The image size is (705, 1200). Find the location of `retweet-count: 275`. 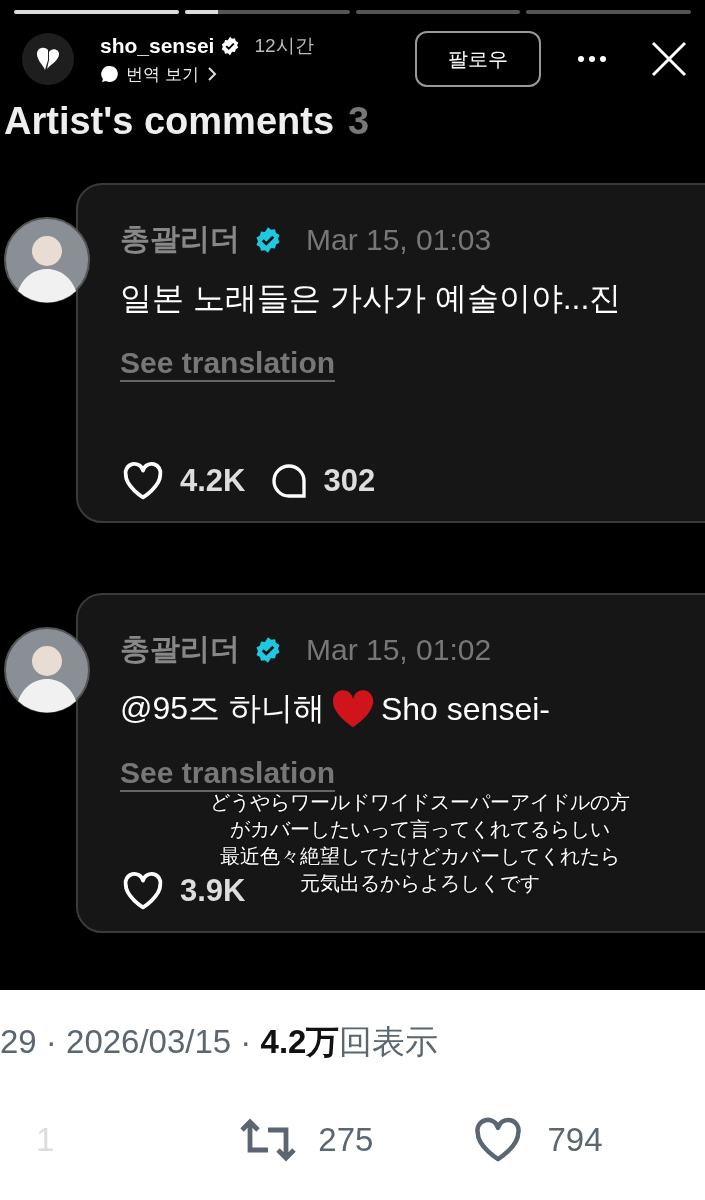

retweet-count: 275 is located at coordinates (346, 1140).